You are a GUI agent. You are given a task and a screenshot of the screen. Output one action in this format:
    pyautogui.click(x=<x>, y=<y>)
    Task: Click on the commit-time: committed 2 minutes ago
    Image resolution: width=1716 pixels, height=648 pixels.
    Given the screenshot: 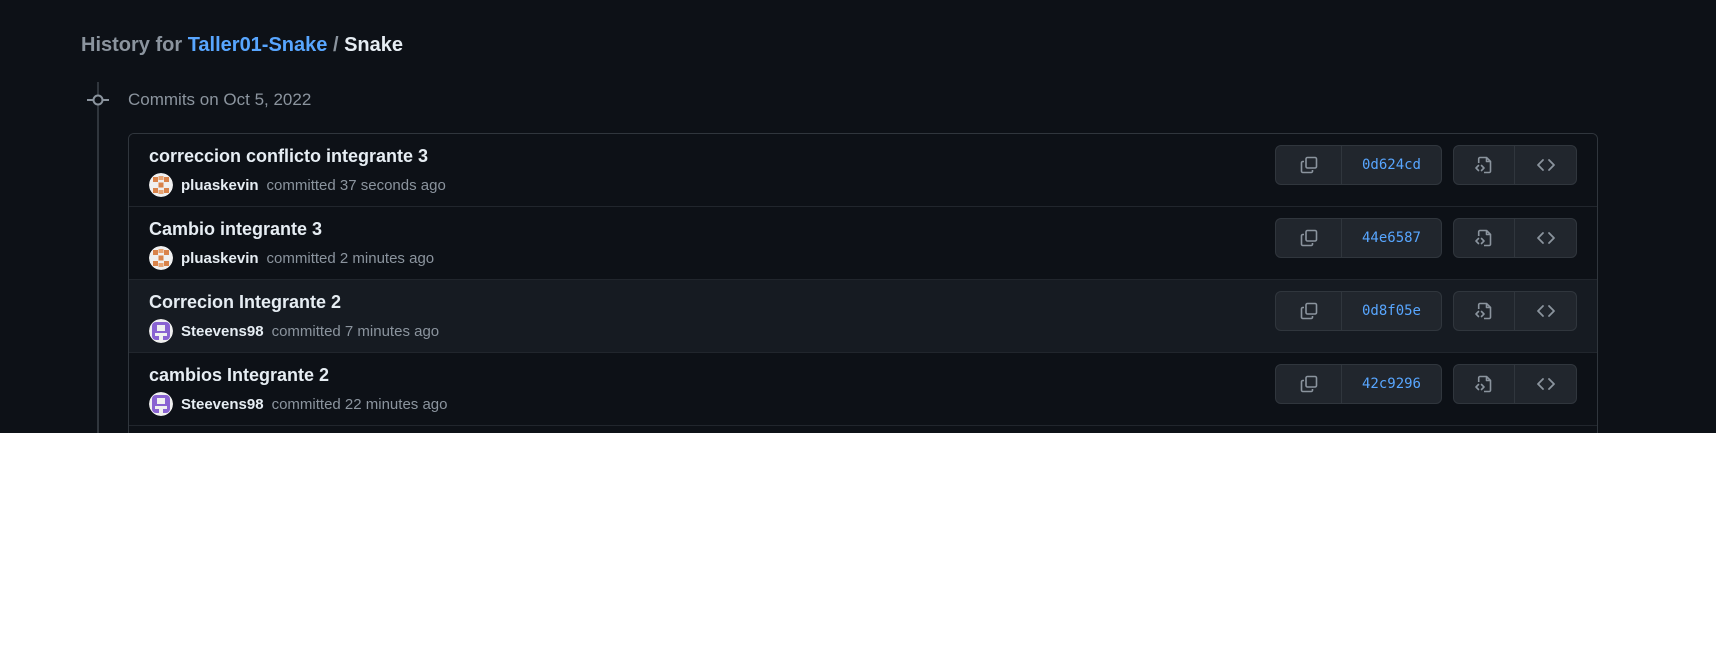 What is the action you would take?
    pyautogui.click(x=350, y=258)
    